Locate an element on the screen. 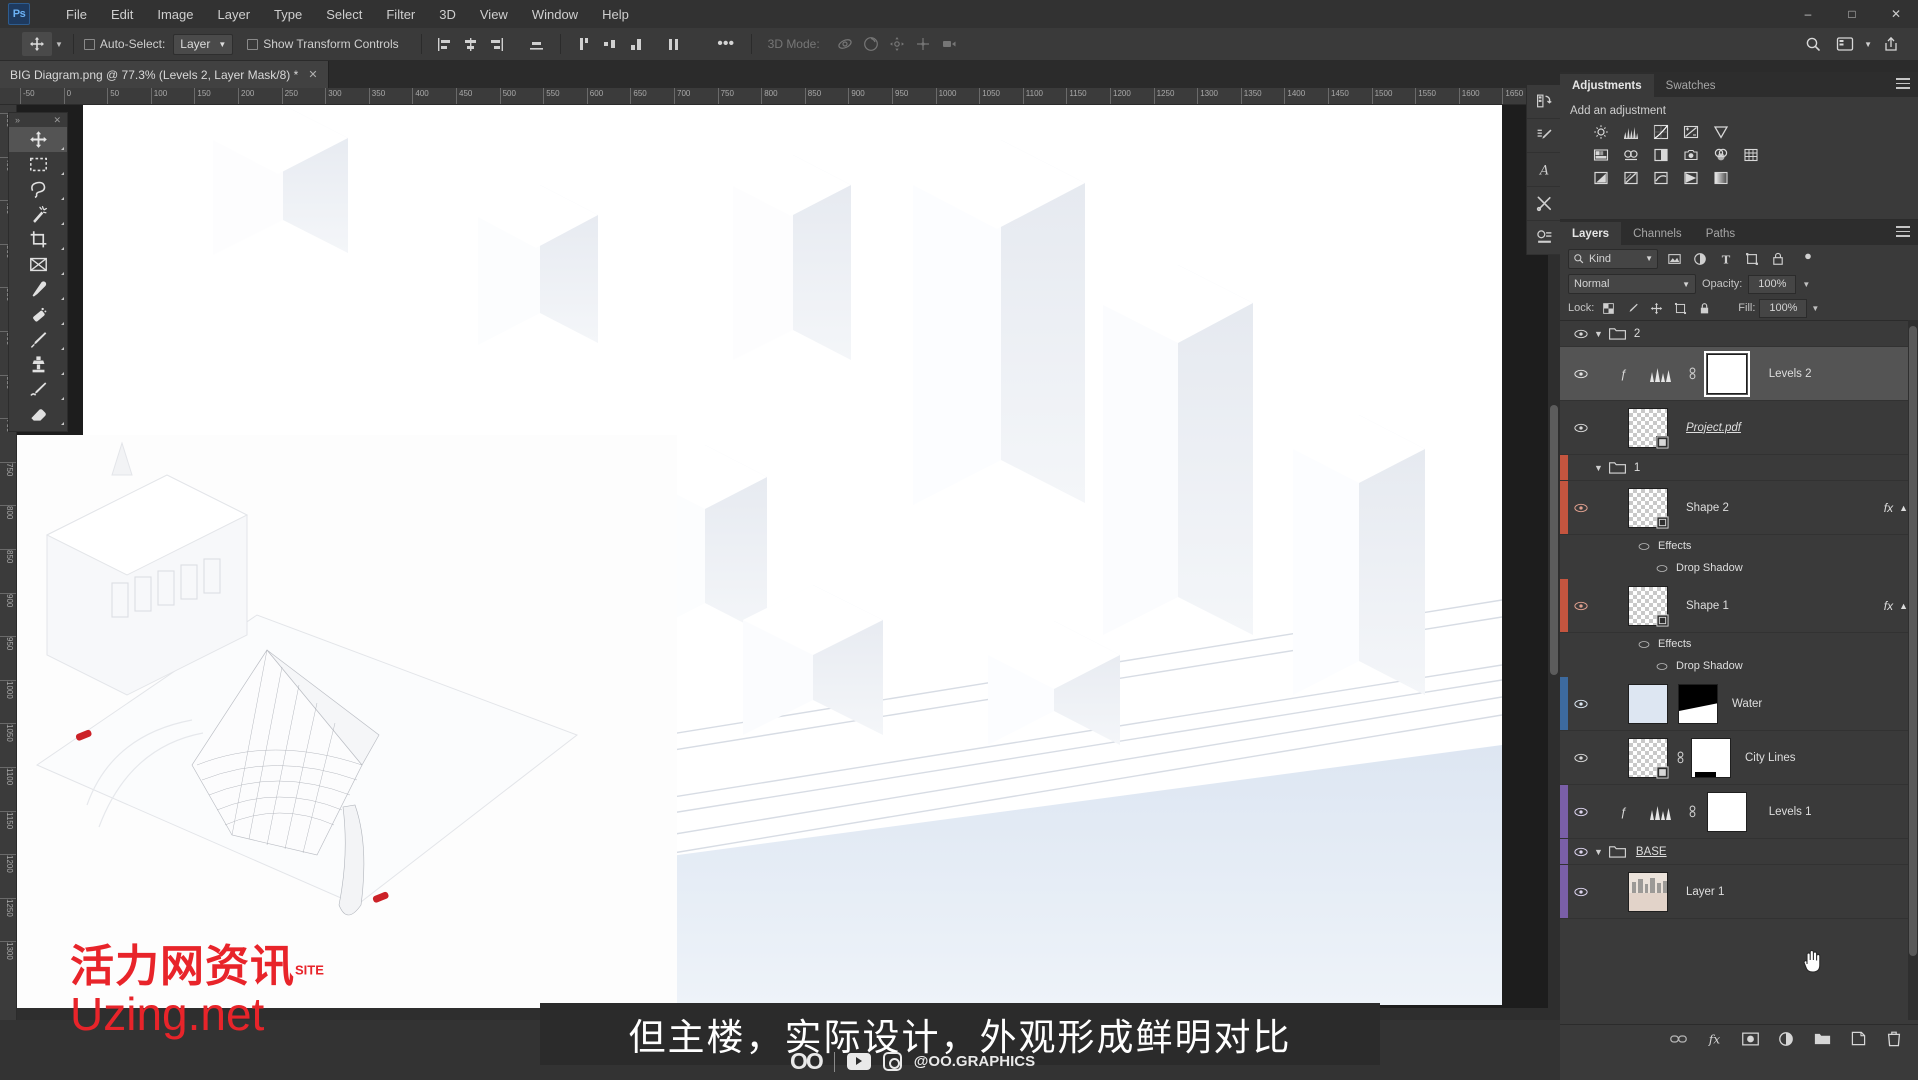  menu-3d: 3D is located at coordinates (447, 14).